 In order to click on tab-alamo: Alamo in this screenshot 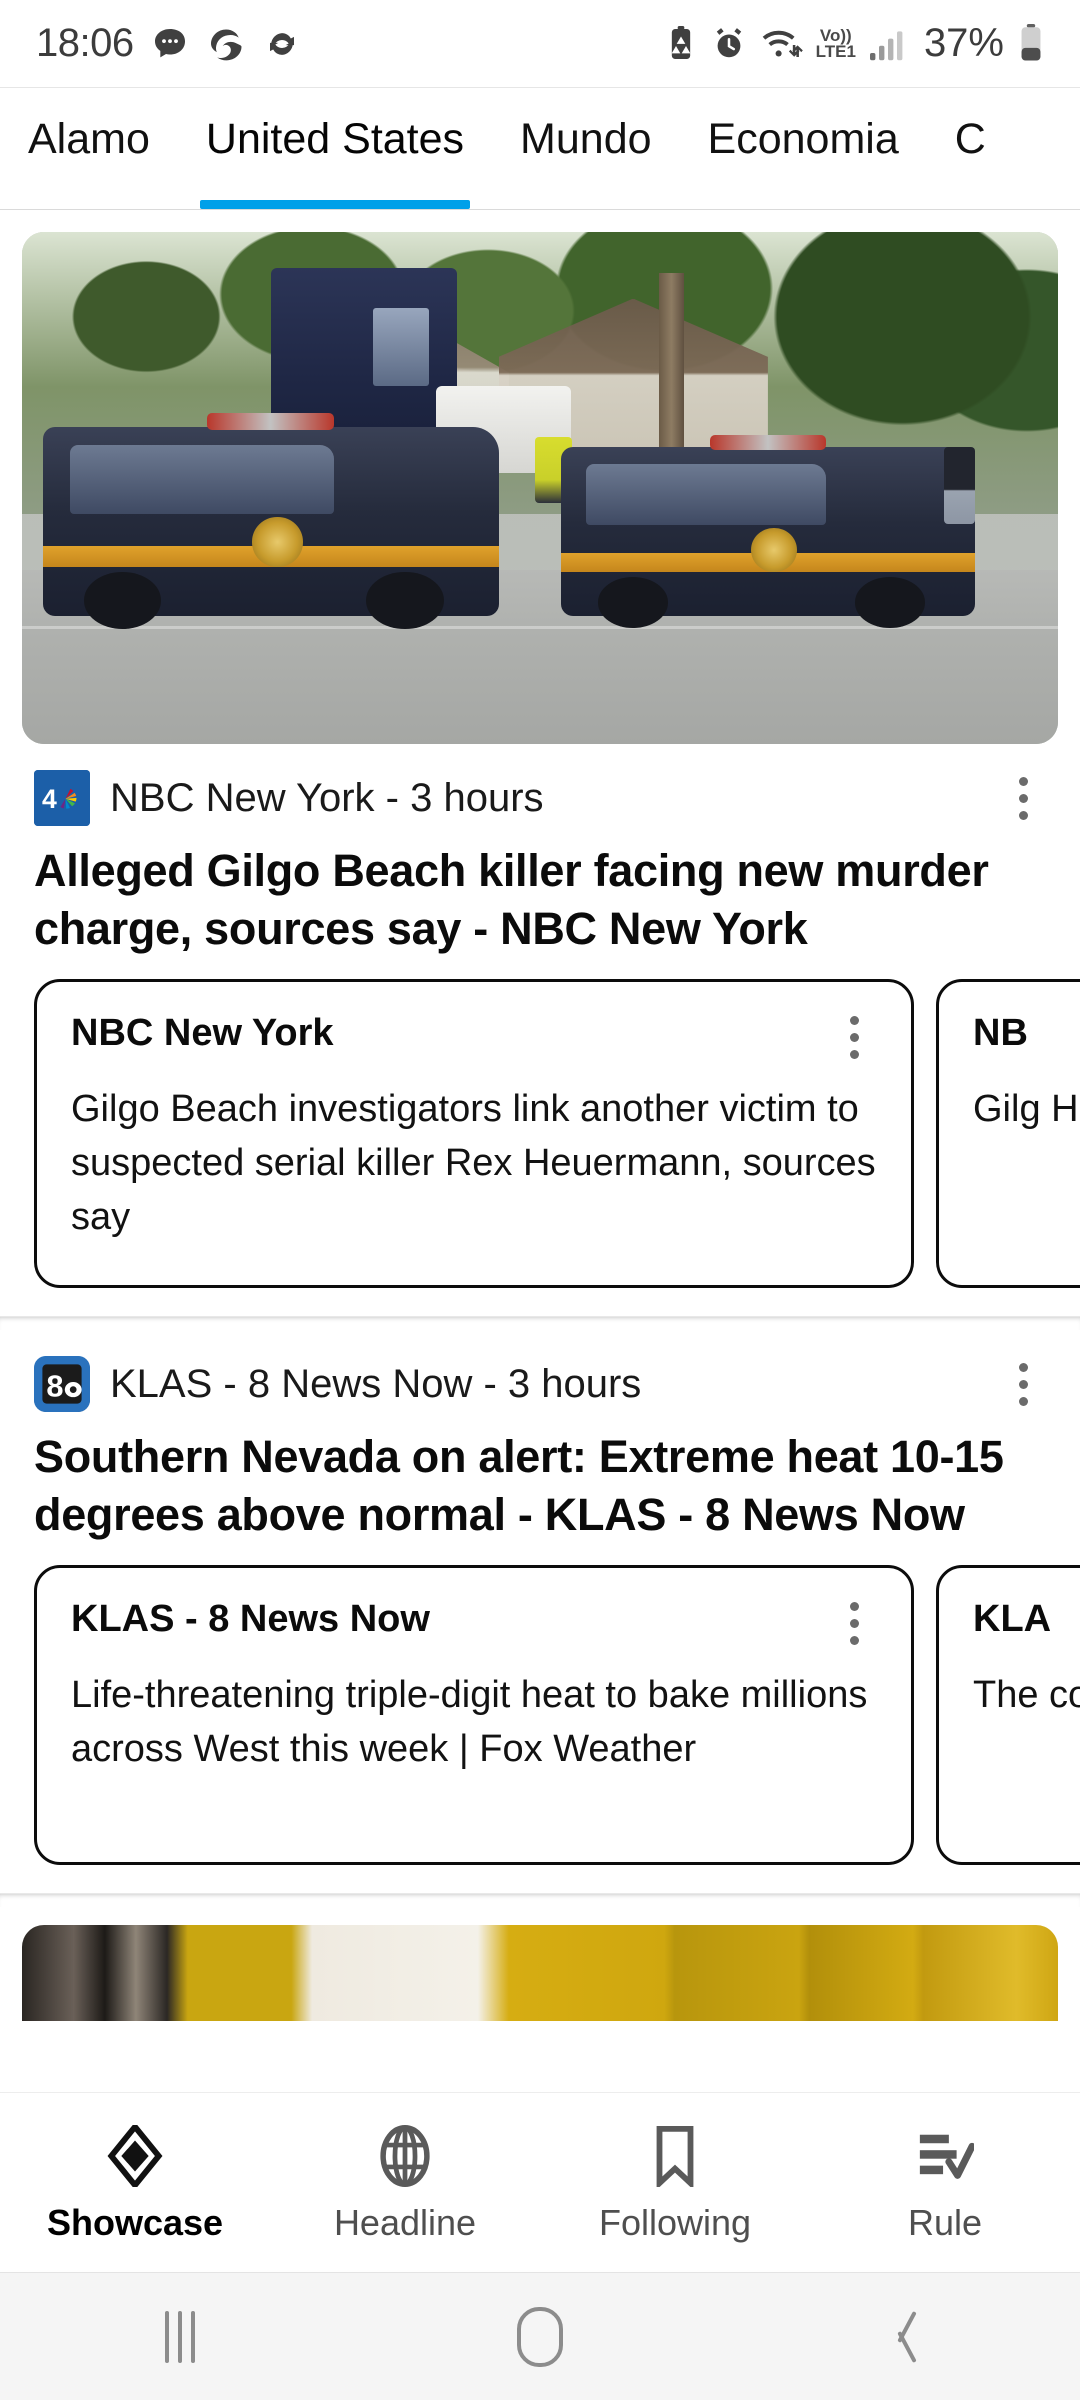, I will do `click(89, 148)`.